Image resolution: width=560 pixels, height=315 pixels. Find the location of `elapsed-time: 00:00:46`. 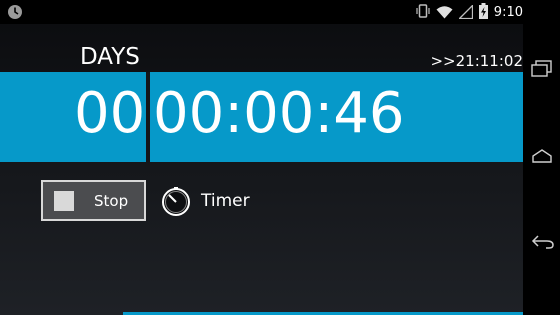

elapsed-time: 00:00:46 is located at coordinates (279, 113).